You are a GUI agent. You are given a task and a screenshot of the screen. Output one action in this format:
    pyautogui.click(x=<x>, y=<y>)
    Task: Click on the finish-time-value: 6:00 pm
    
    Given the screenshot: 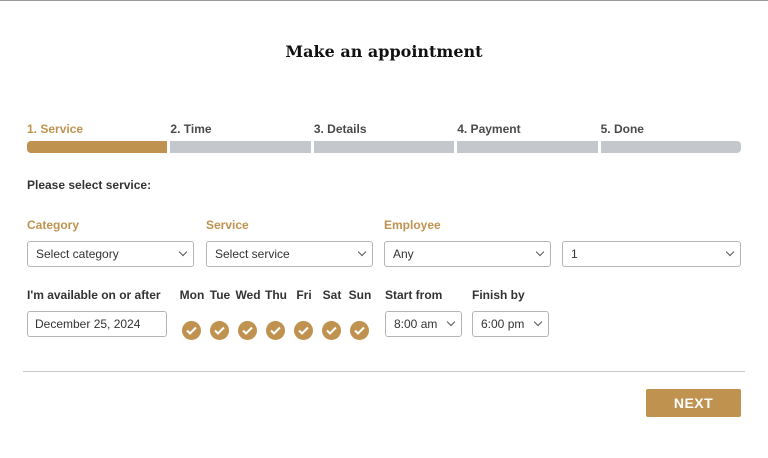 What is the action you would take?
    pyautogui.click(x=503, y=324)
    